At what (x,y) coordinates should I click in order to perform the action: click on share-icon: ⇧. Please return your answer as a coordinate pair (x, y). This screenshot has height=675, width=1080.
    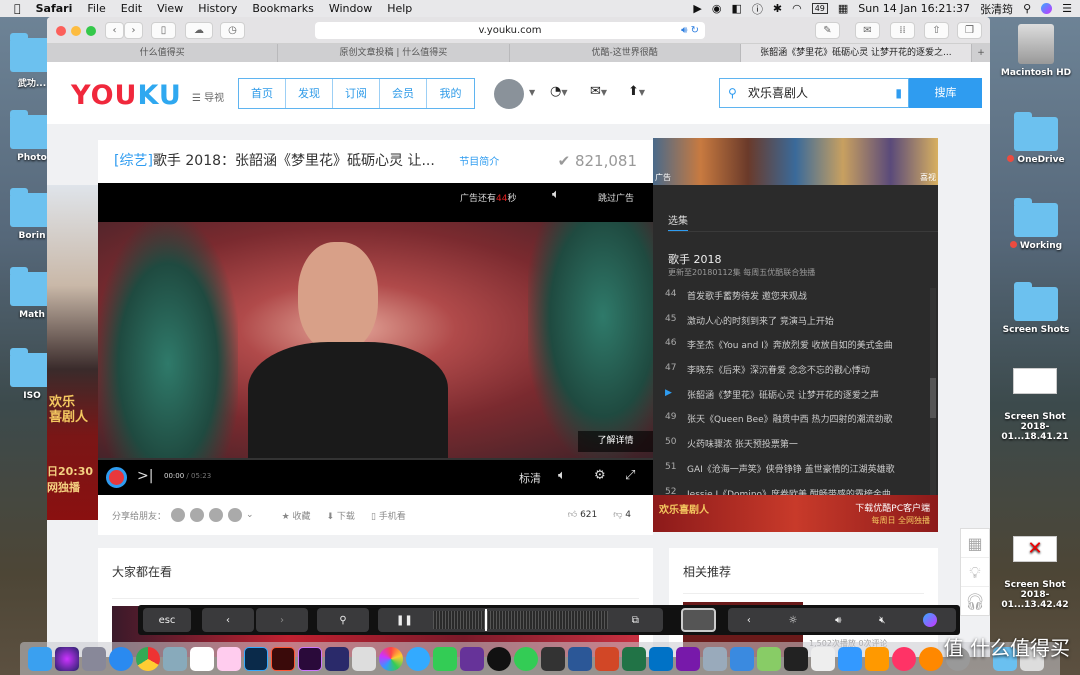
    Looking at the image, I should click on (936, 30).